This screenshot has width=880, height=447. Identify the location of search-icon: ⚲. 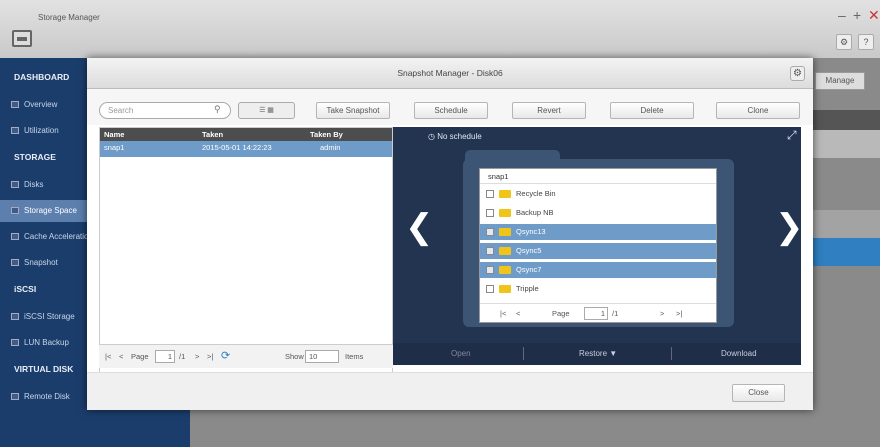
(221, 110).